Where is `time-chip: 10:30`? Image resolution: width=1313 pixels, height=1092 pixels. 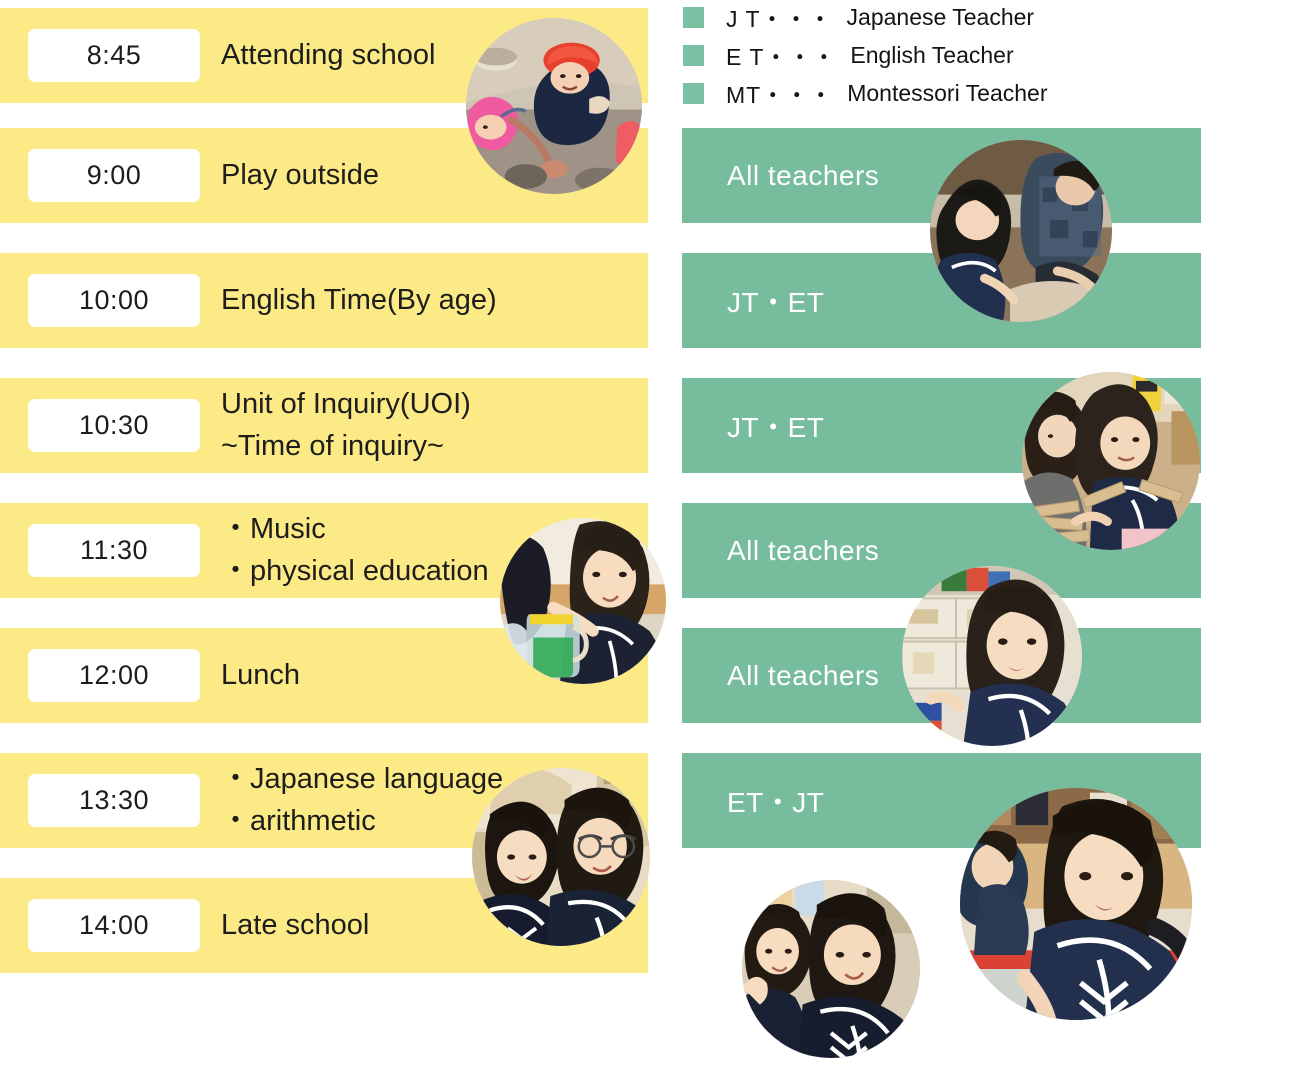 time-chip: 10:30 is located at coordinates (114, 425).